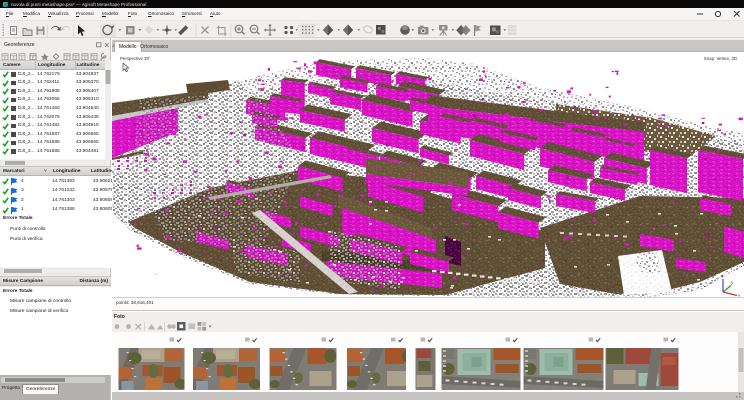  Describe the element at coordinates (732, 282) in the screenshot. I see `svg-text: y` at that location.